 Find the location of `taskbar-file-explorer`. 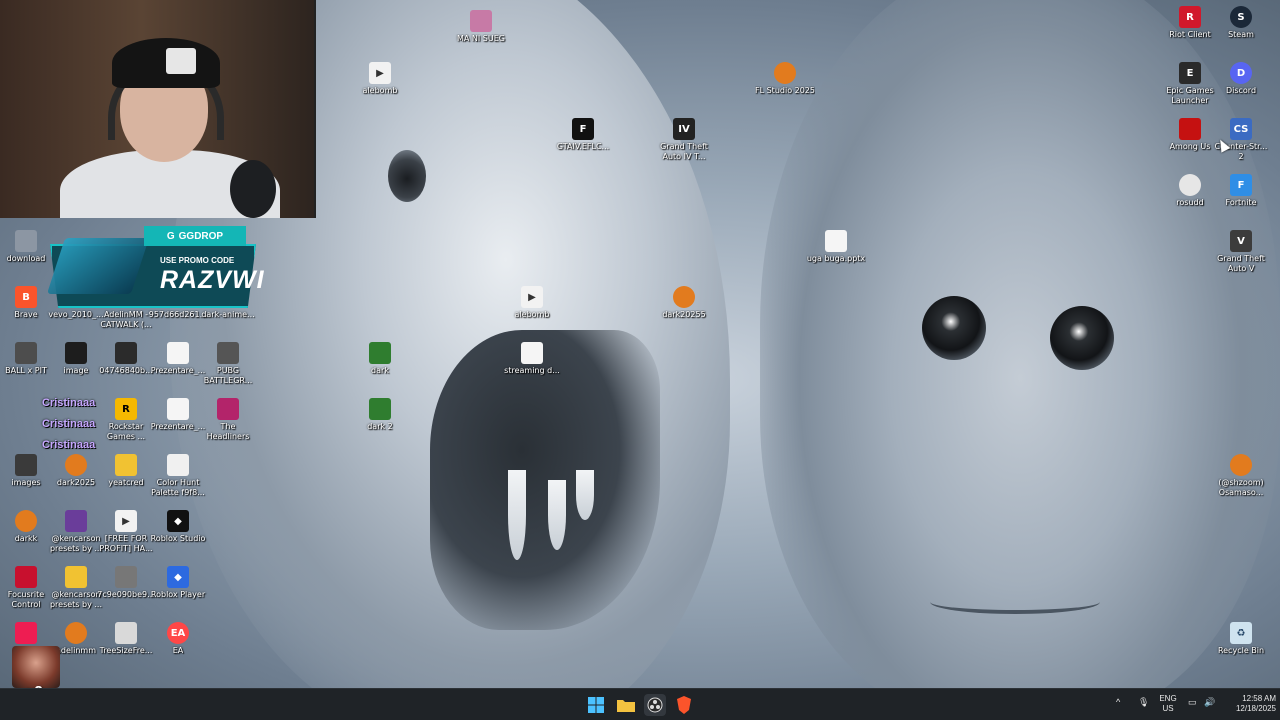

taskbar-file-explorer is located at coordinates (626, 705).